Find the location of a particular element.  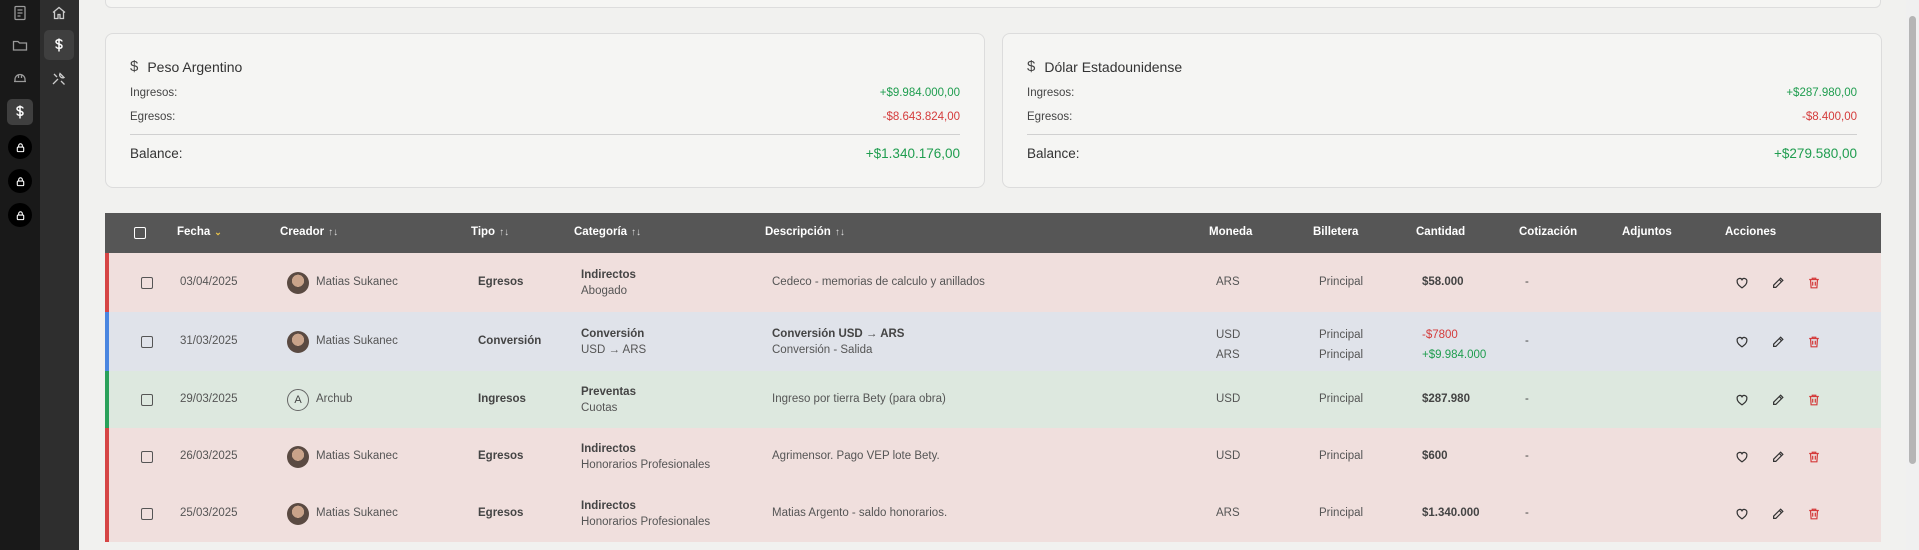

header-label: Moneda is located at coordinates (1231, 232).